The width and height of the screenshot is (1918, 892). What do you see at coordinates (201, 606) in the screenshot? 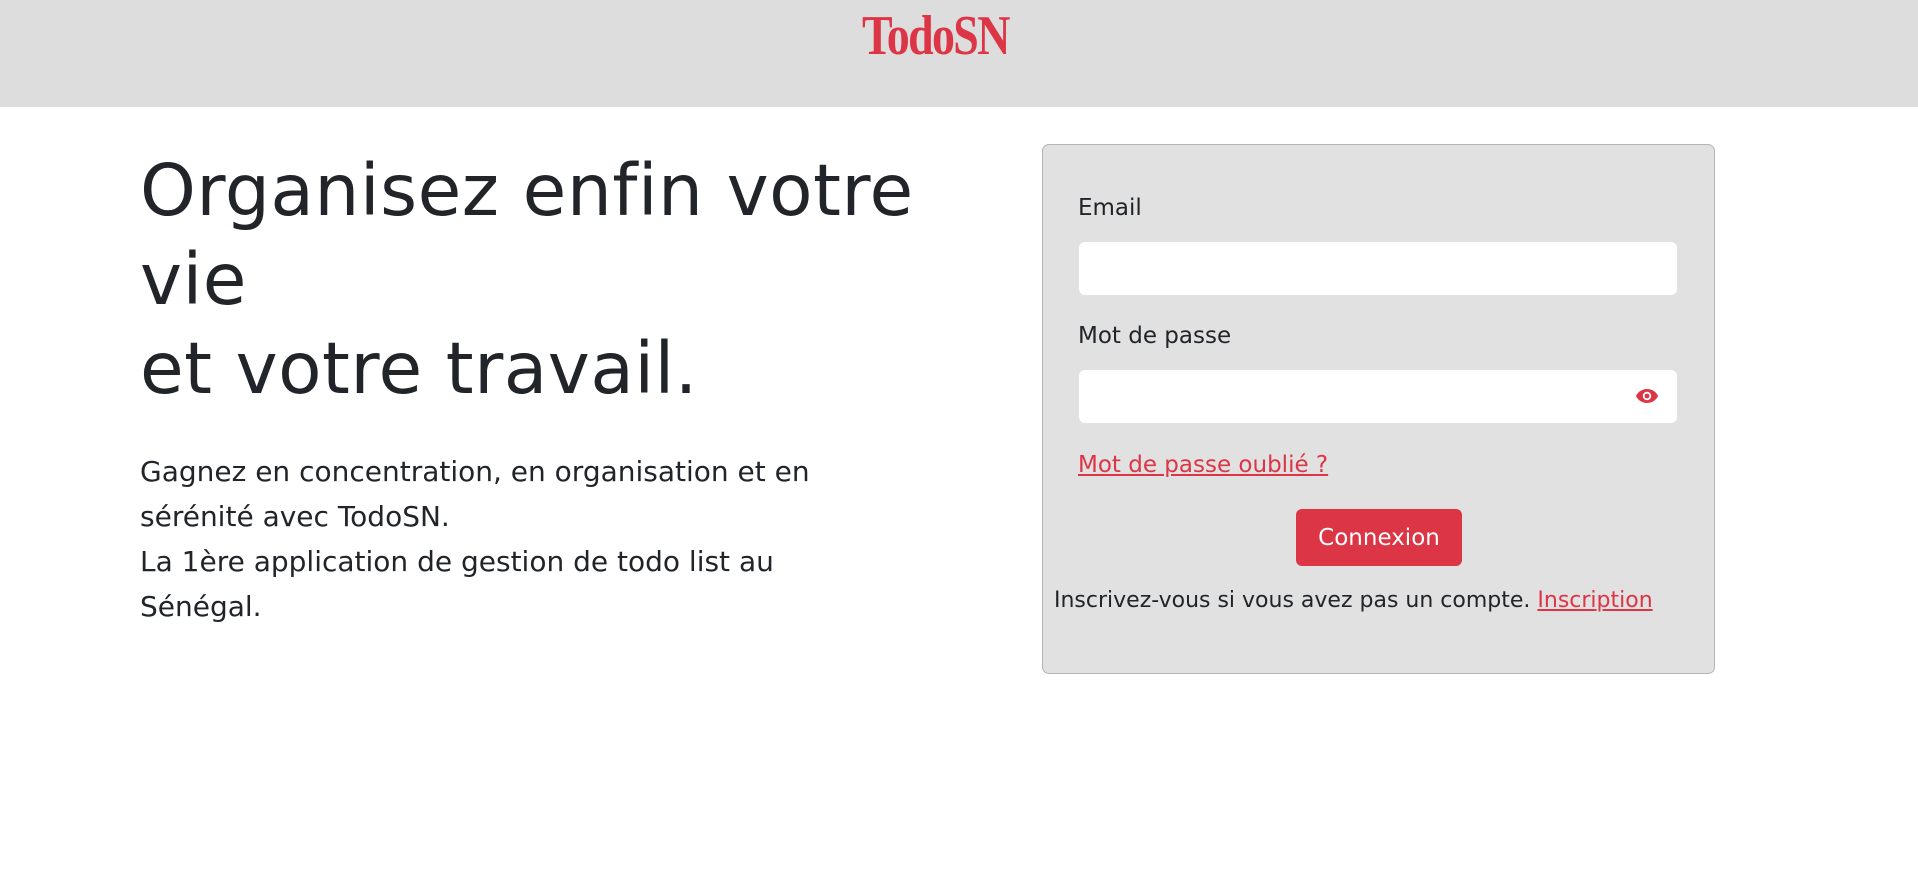
I see `hero-description-line: Sénégal.` at bounding box center [201, 606].